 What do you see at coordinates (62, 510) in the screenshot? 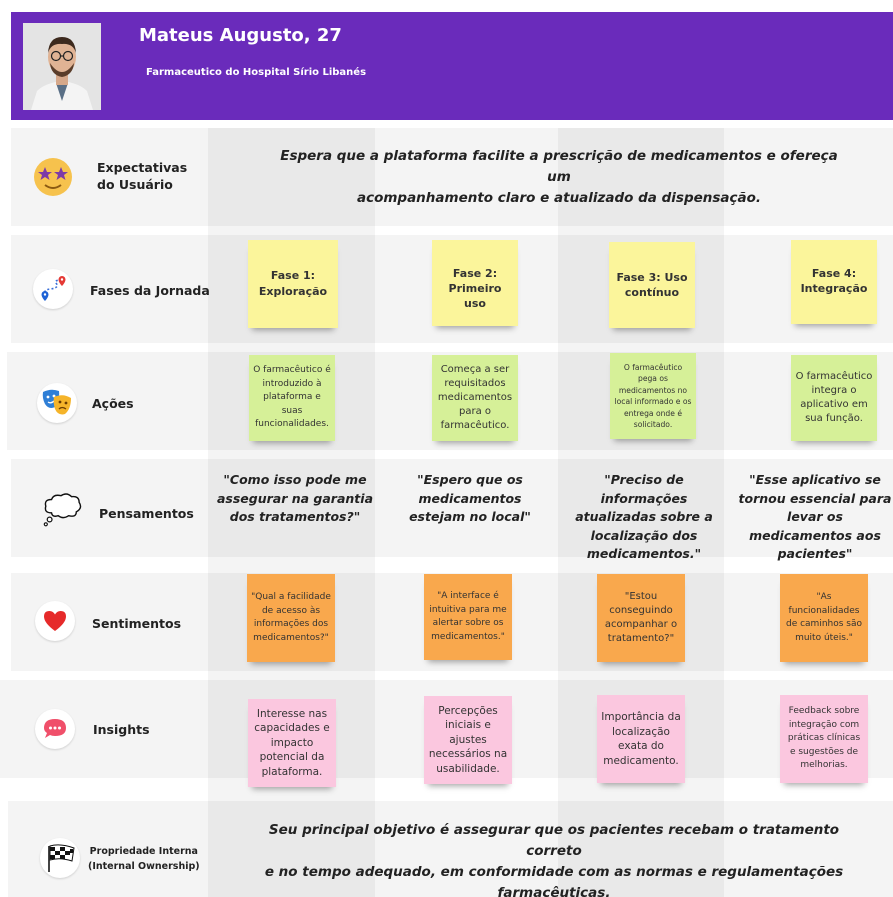
I see `thought-bubble-icon` at bounding box center [62, 510].